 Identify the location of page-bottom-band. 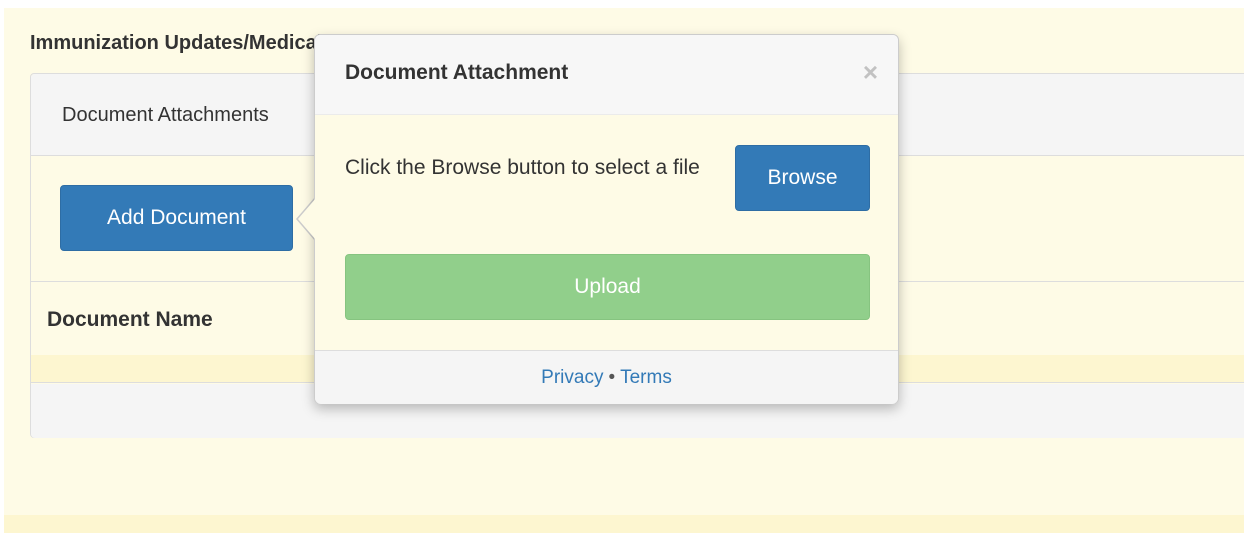
(624, 524).